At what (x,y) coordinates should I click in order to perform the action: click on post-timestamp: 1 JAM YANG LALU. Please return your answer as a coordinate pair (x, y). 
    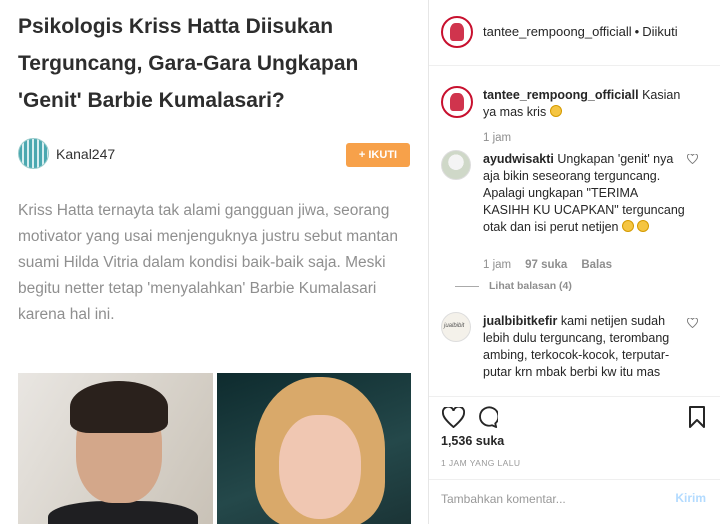
    Looking at the image, I should click on (480, 463).